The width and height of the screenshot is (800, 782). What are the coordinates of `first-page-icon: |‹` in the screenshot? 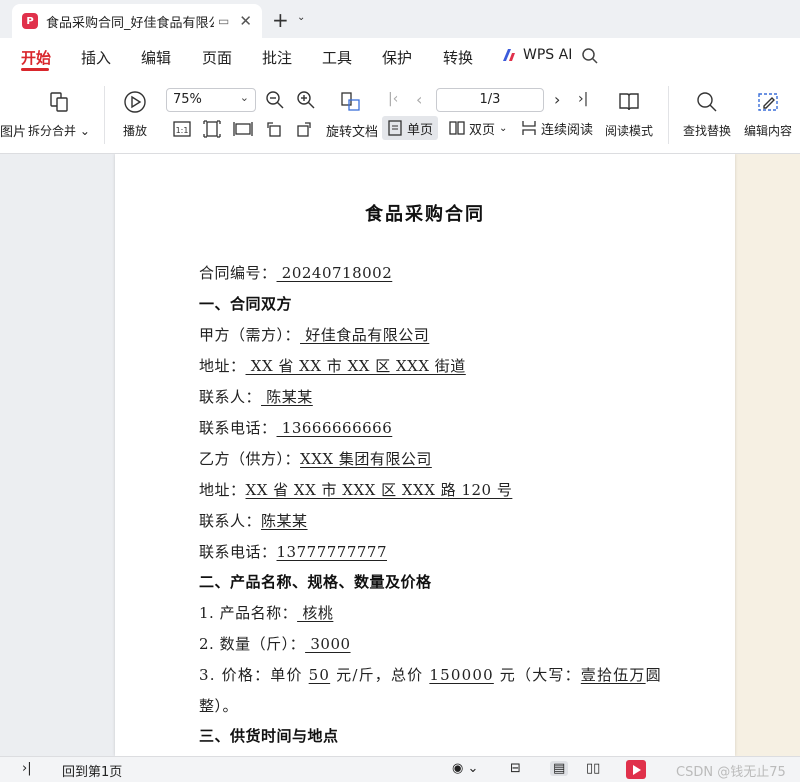 It's located at (393, 99).